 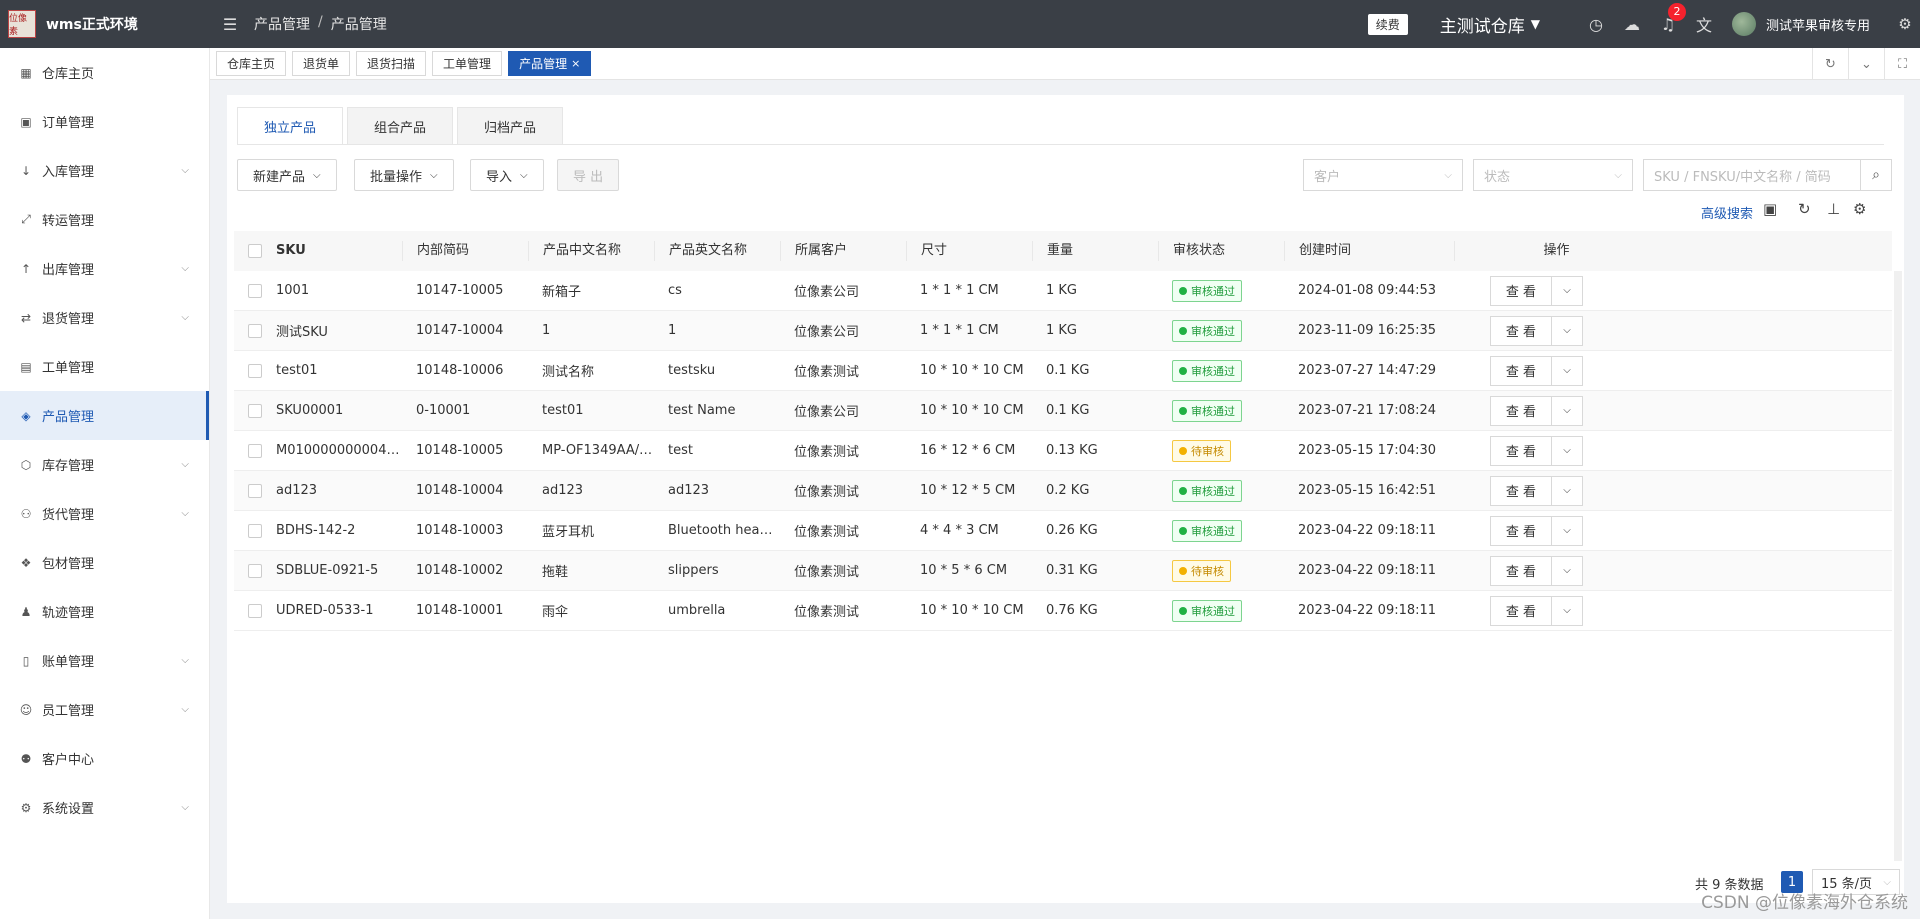 I want to click on cell-weight: 0.1 KG, so click(x=1068, y=410).